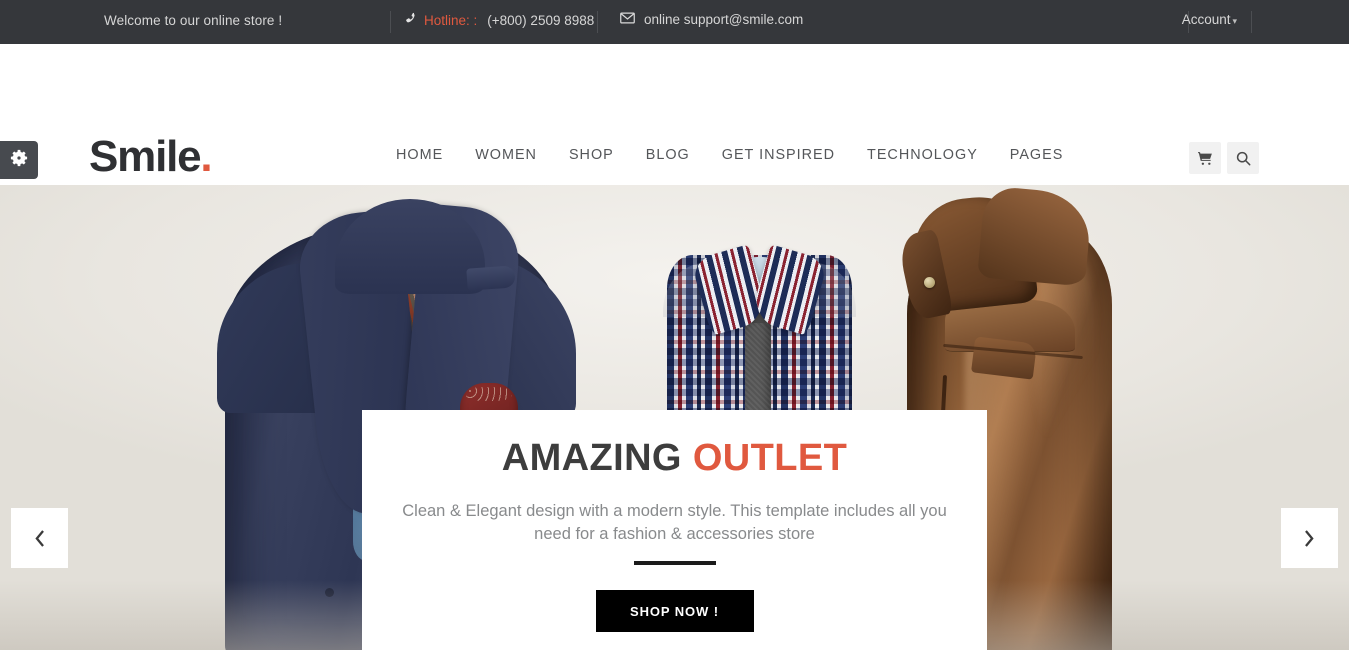 The height and width of the screenshot is (650, 1349). Describe the element at coordinates (451, 20) in the screenshot. I see `hotline-label: Hotline: :` at that location.